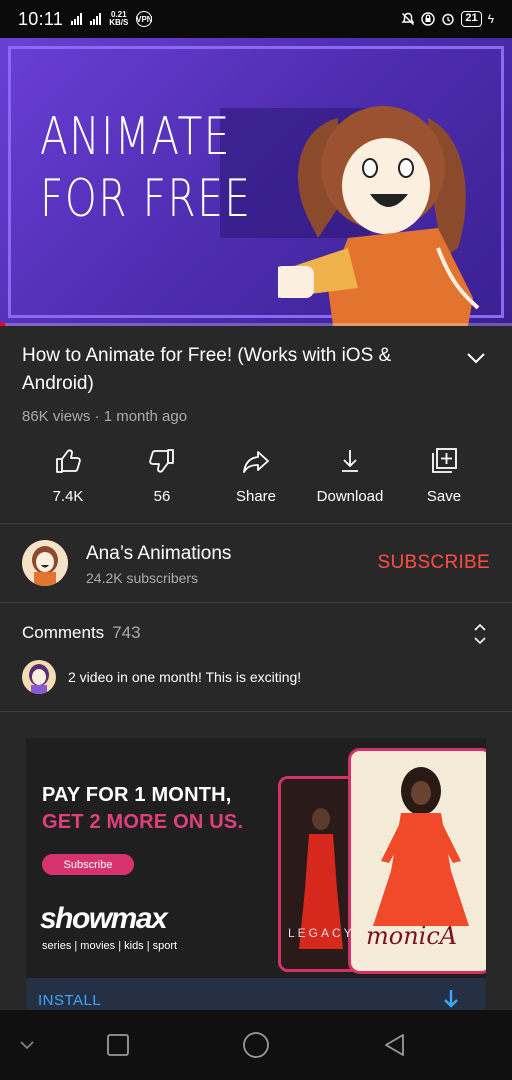 The width and height of the screenshot is (512, 1080). What do you see at coordinates (142, 578) in the screenshot?
I see `subscriber-count: 24.2K subscribers` at bounding box center [142, 578].